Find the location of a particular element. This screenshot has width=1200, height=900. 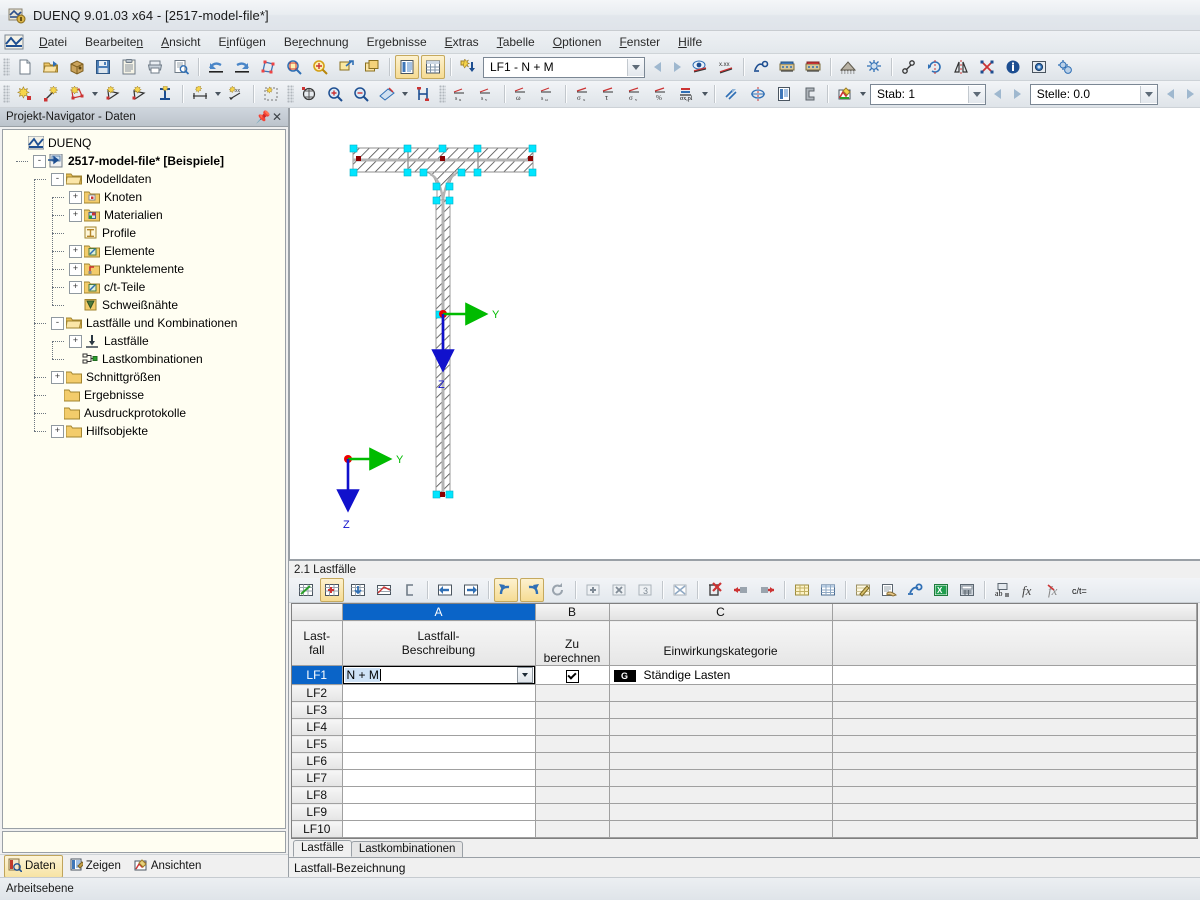

tab-lastkombinationen: Lastkombinationen is located at coordinates (407, 849).